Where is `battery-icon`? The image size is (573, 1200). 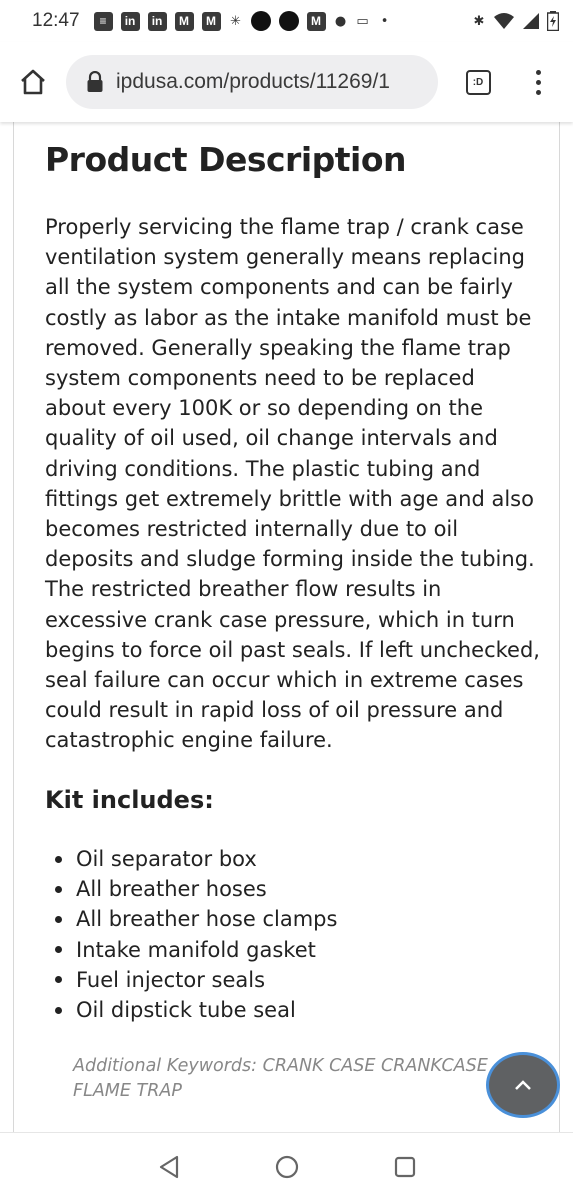 battery-icon is located at coordinates (553, 21).